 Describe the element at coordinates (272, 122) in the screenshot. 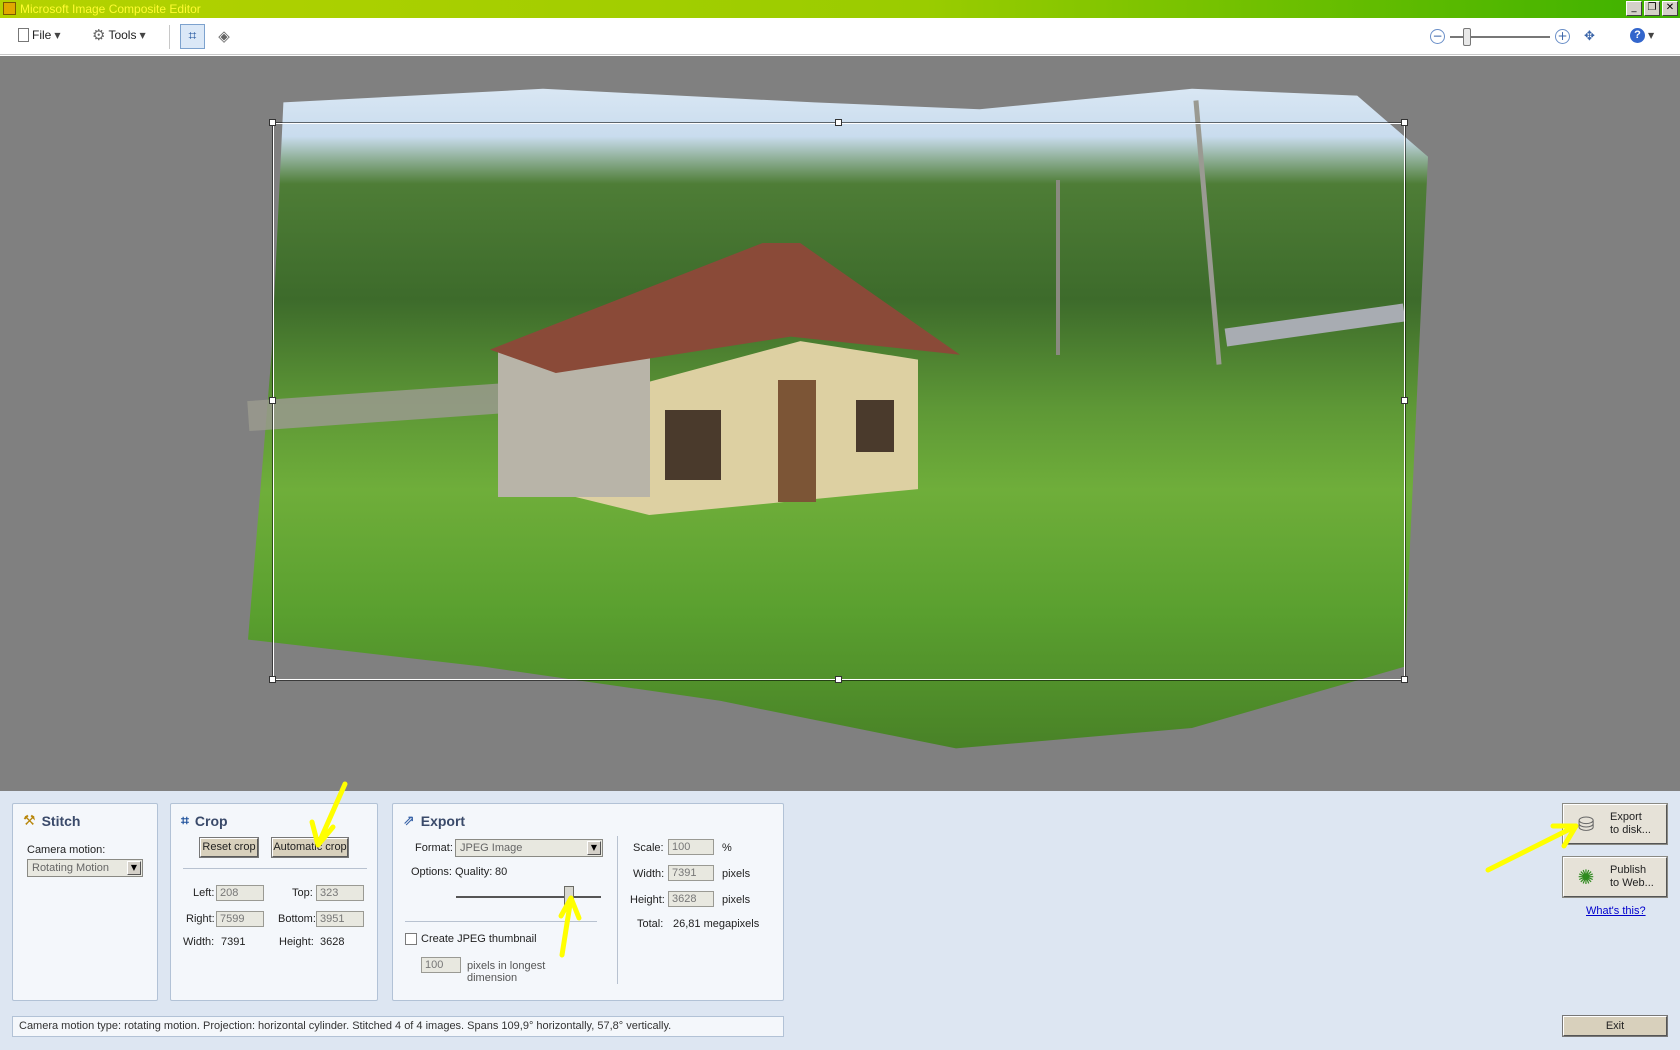

I see `crop-handle-top-left` at that location.